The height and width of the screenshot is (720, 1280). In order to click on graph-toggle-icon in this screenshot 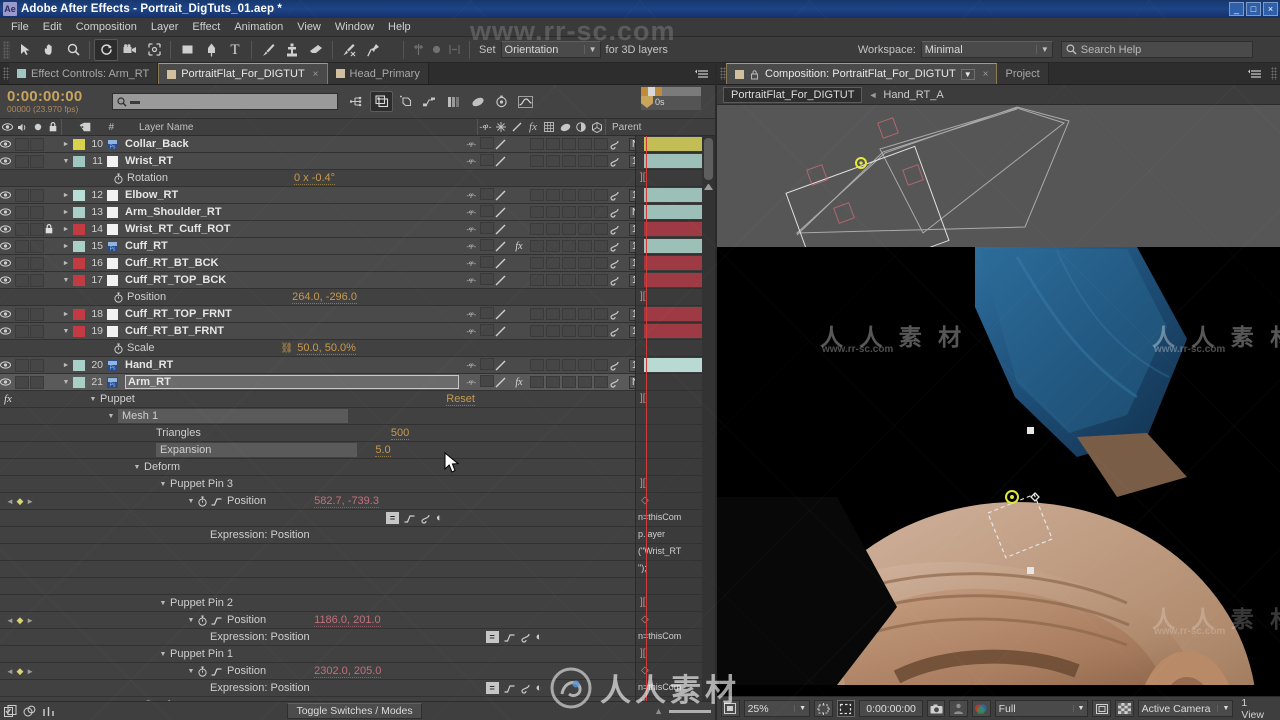, I will do `click(216, 501)`.